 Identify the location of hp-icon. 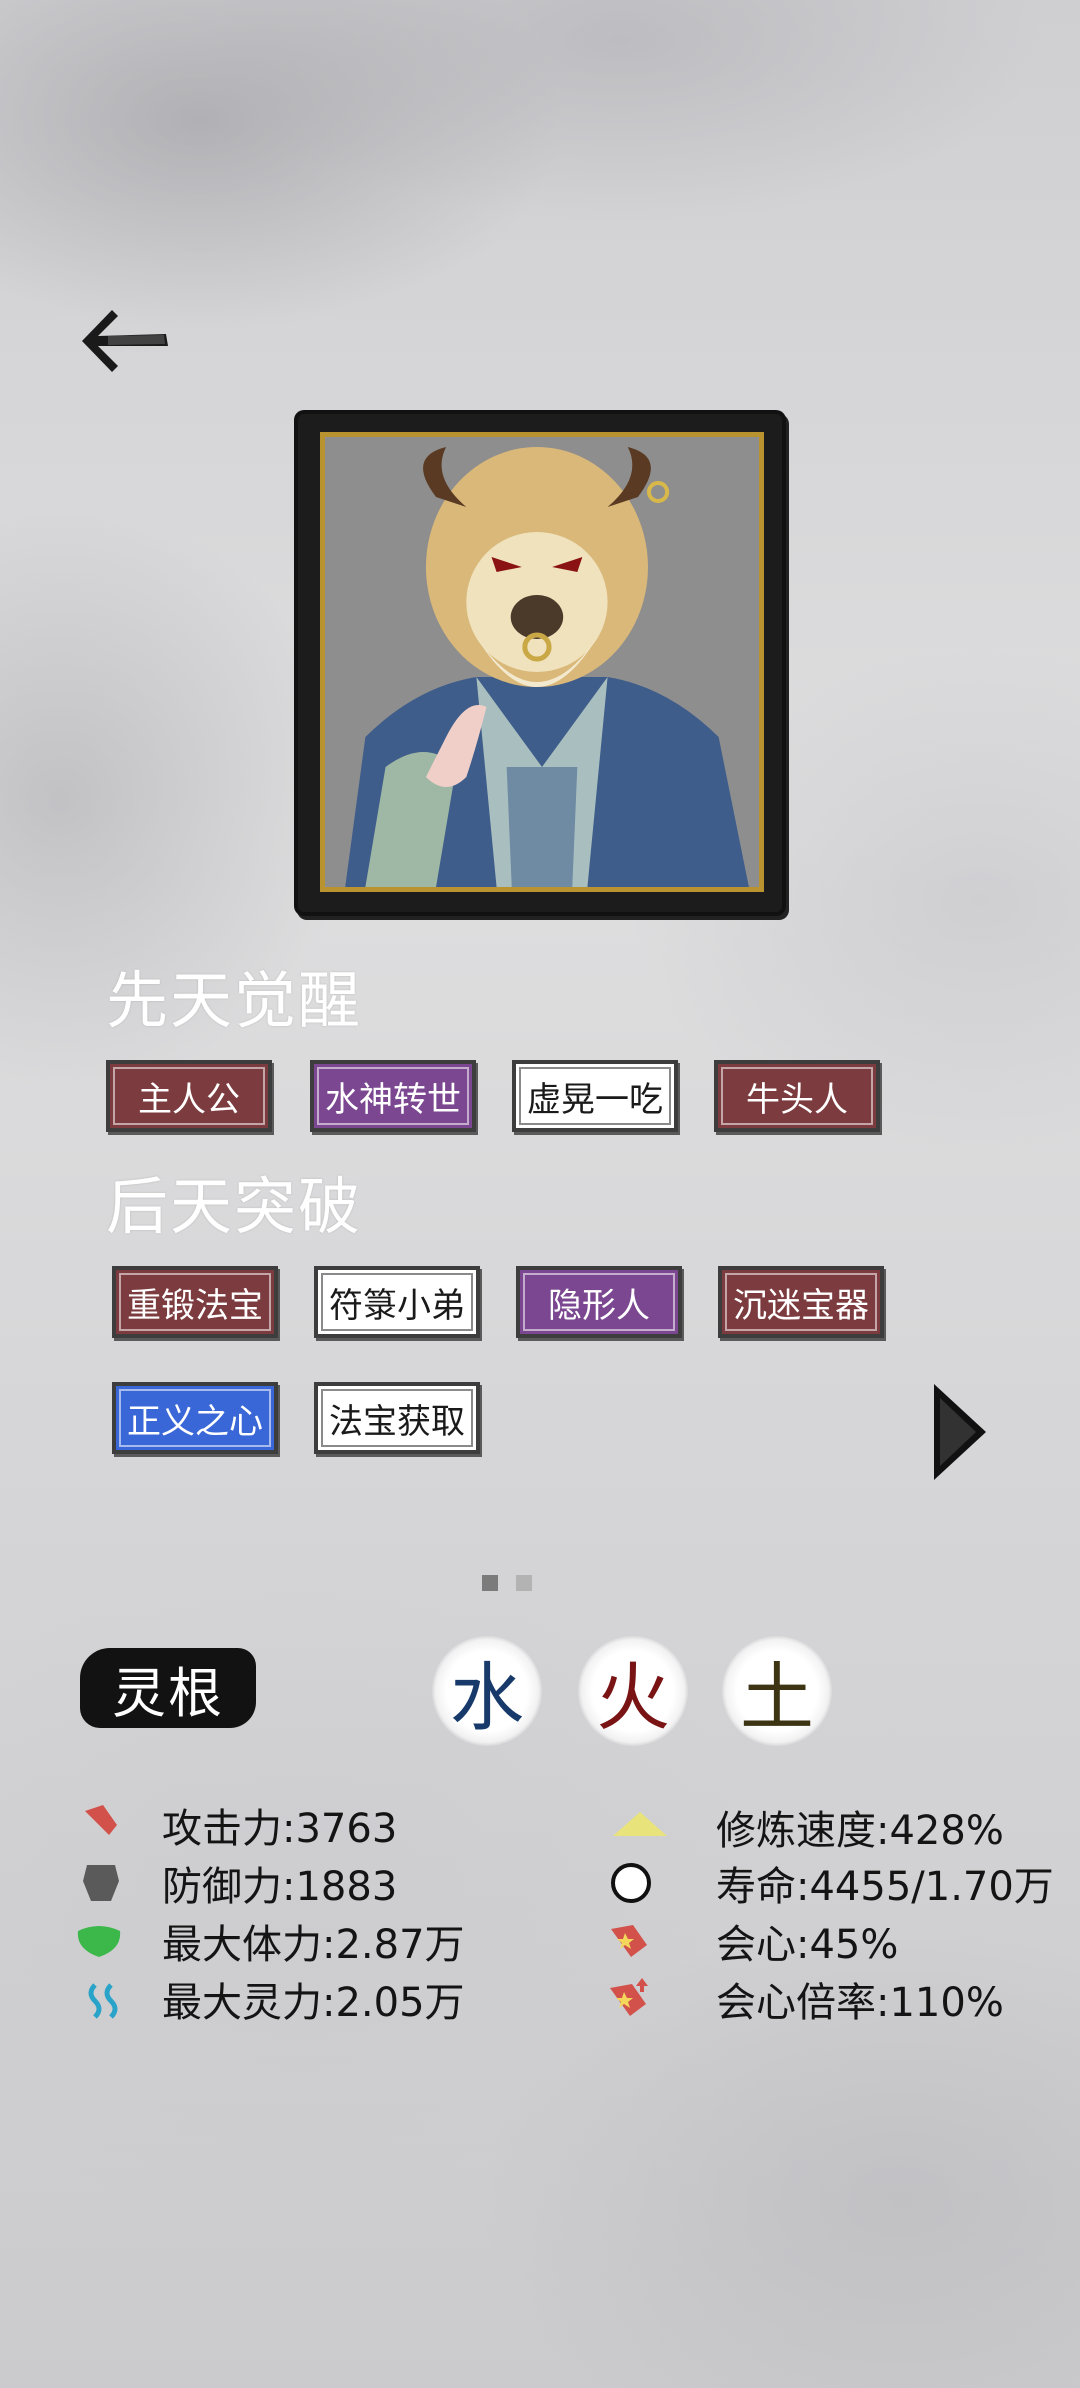
(99, 1941).